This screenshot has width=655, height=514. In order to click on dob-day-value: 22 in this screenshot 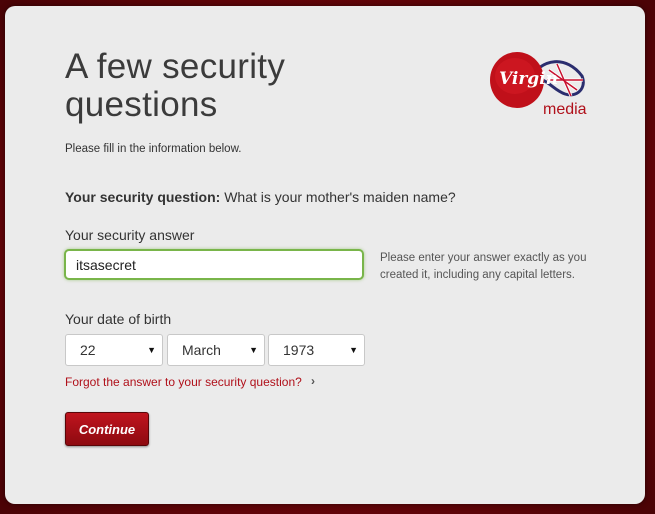, I will do `click(88, 350)`.